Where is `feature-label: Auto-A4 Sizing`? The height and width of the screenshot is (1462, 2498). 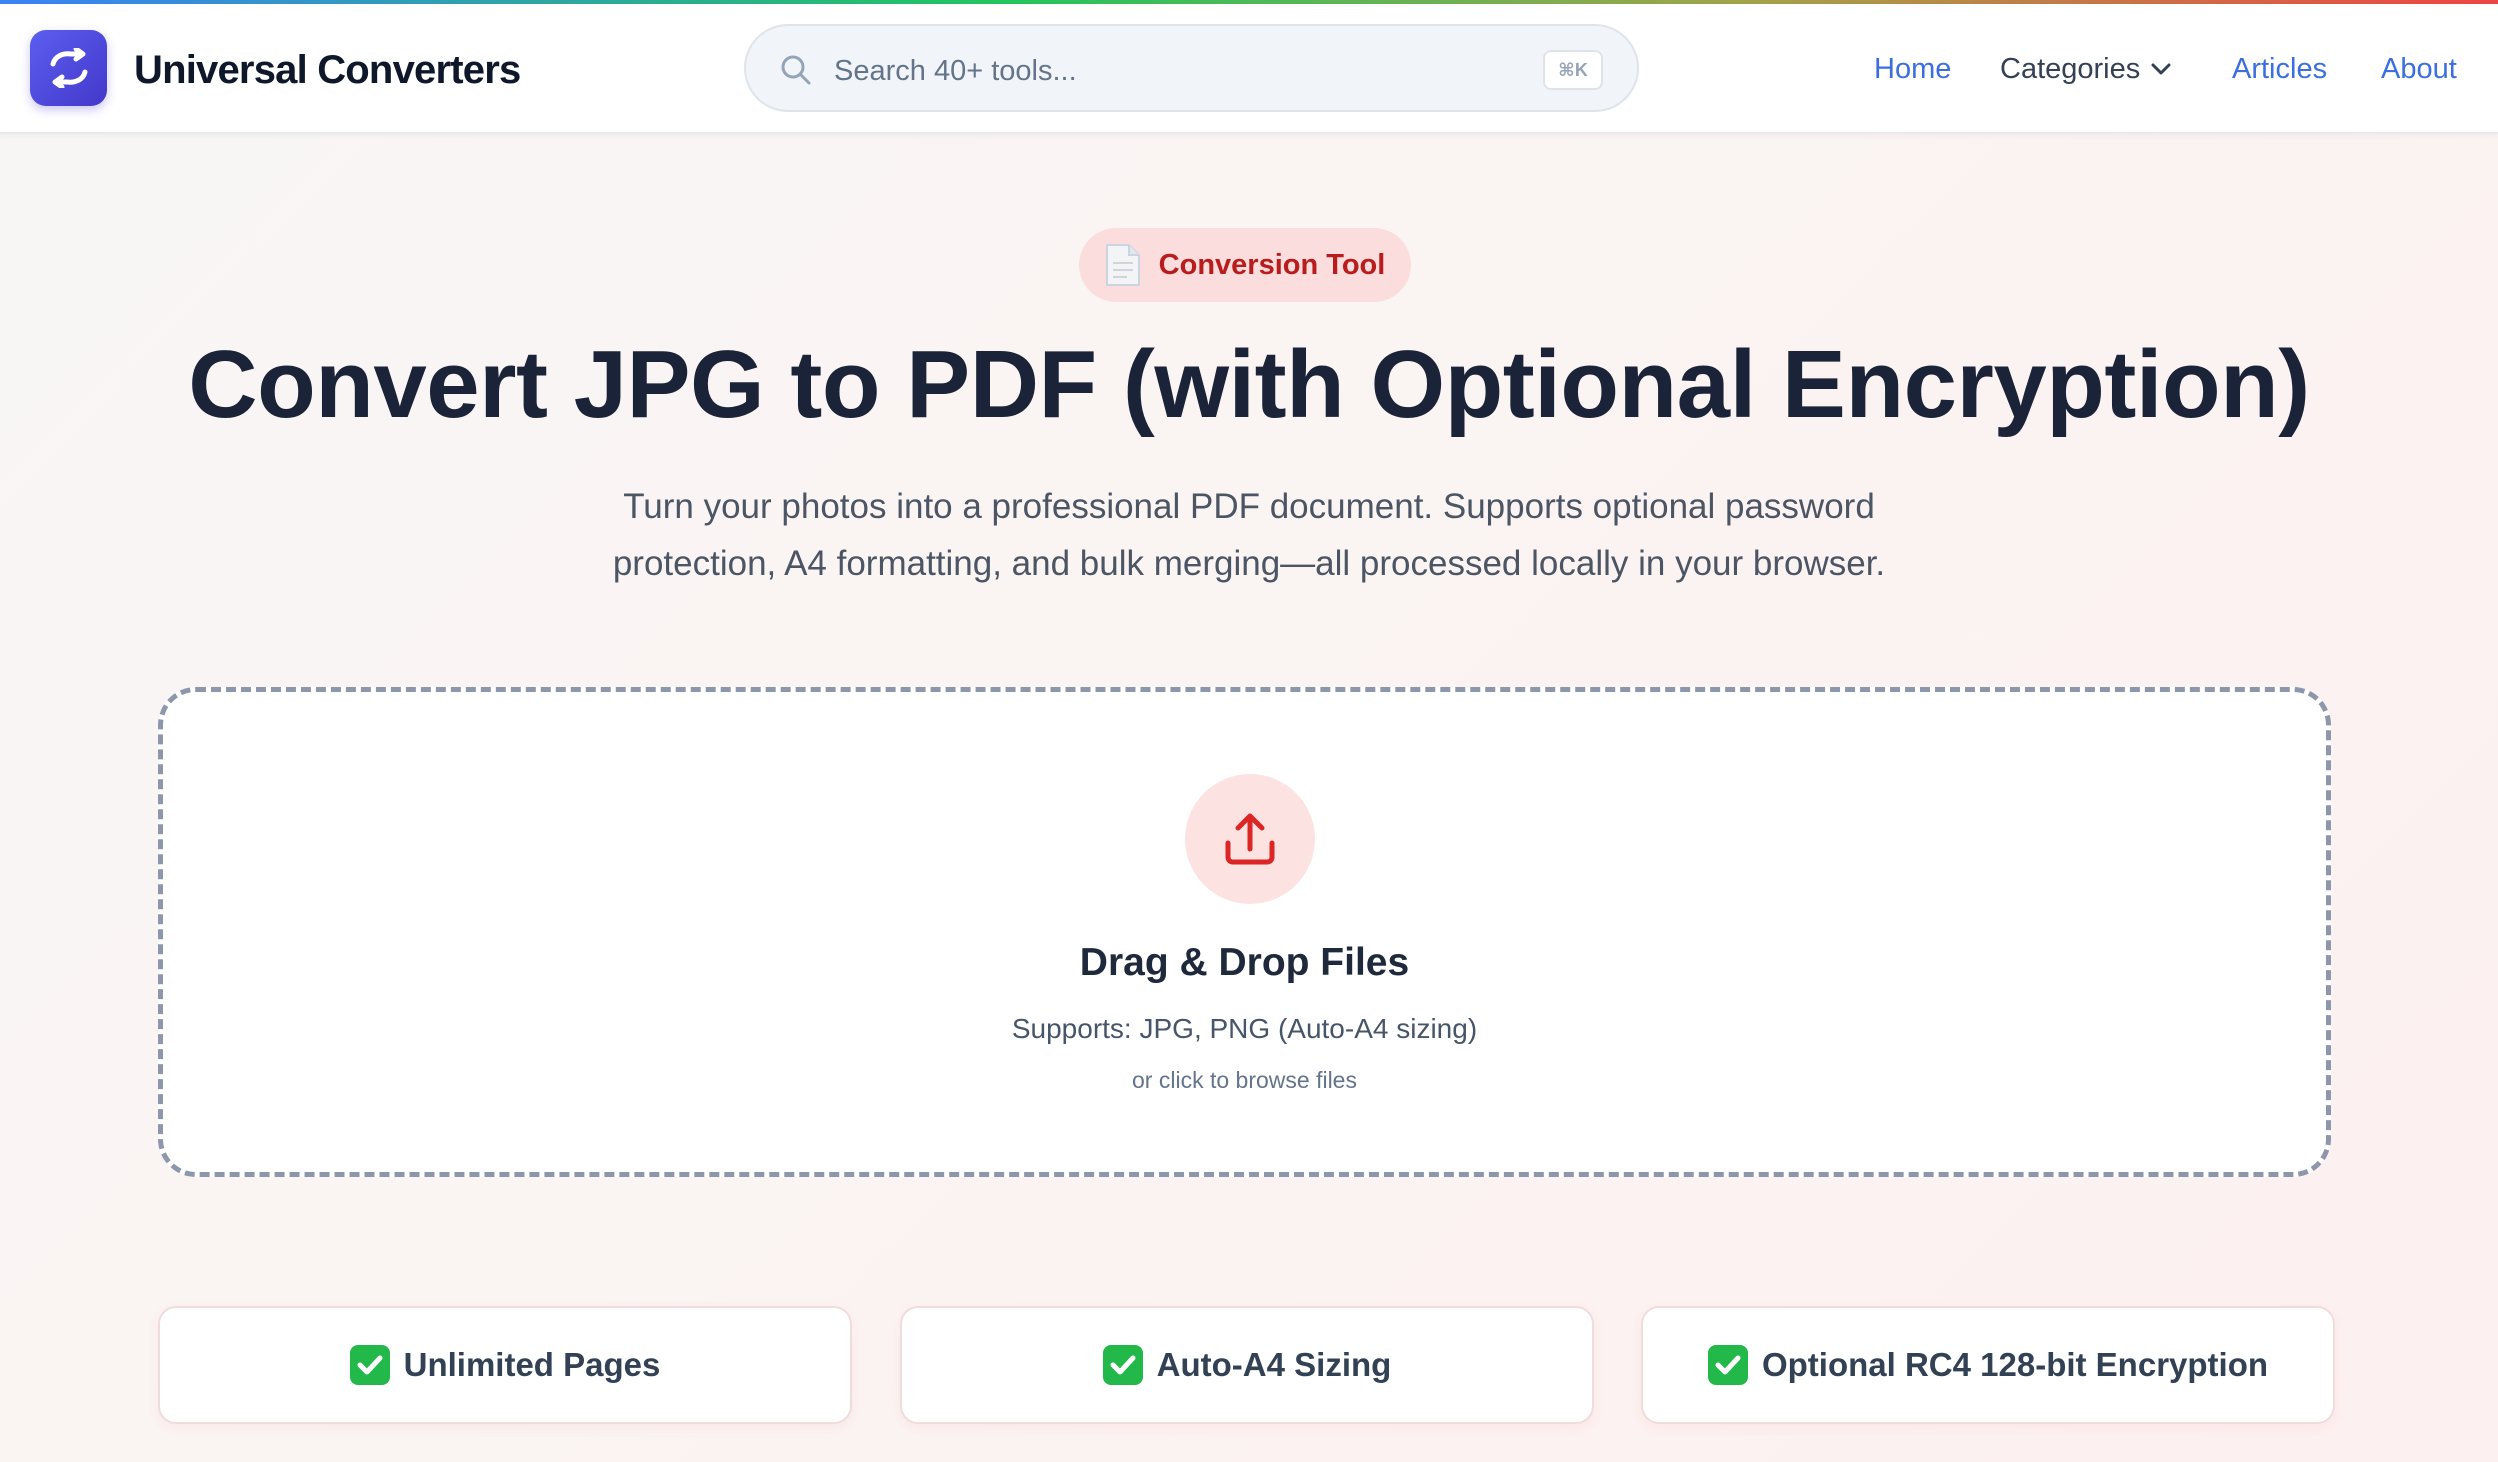 feature-label: Auto-A4 Sizing is located at coordinates (1274, 1364).